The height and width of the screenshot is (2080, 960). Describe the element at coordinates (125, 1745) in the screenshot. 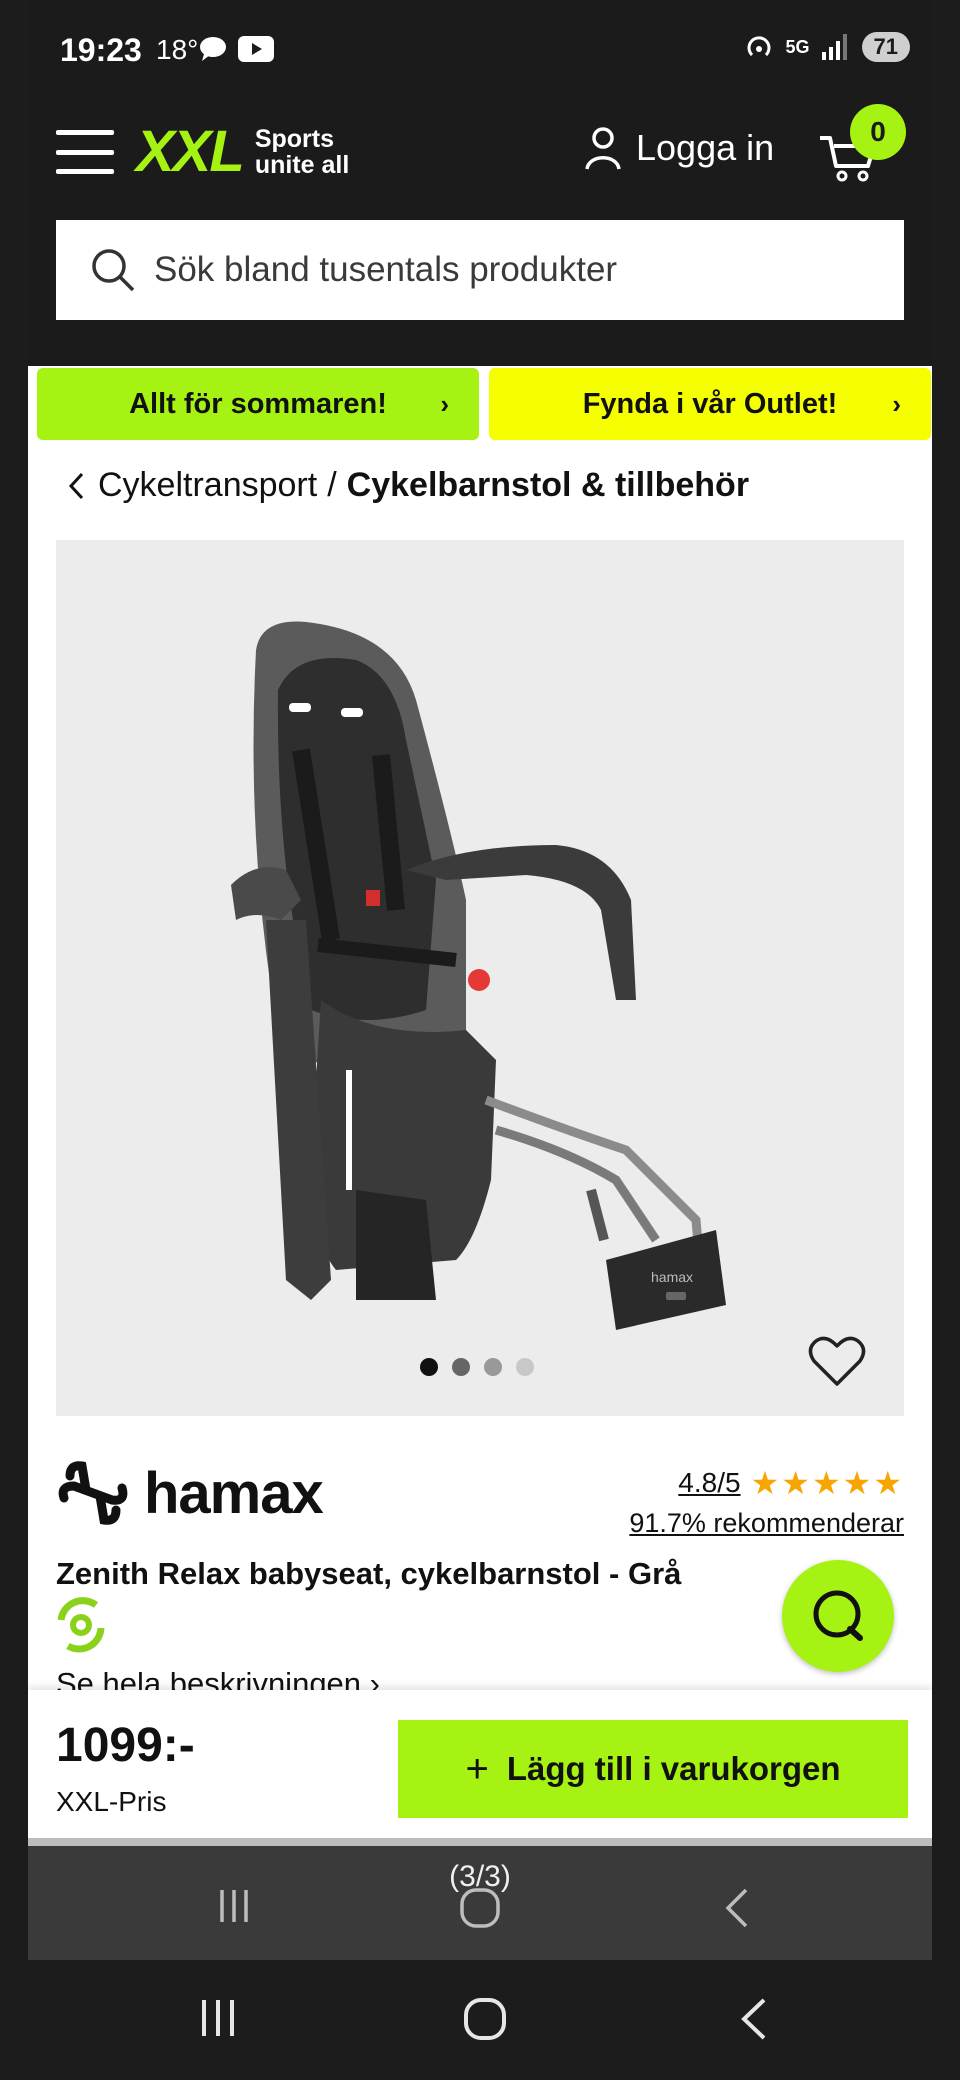

I see `product-price: 1099:-` at that location.